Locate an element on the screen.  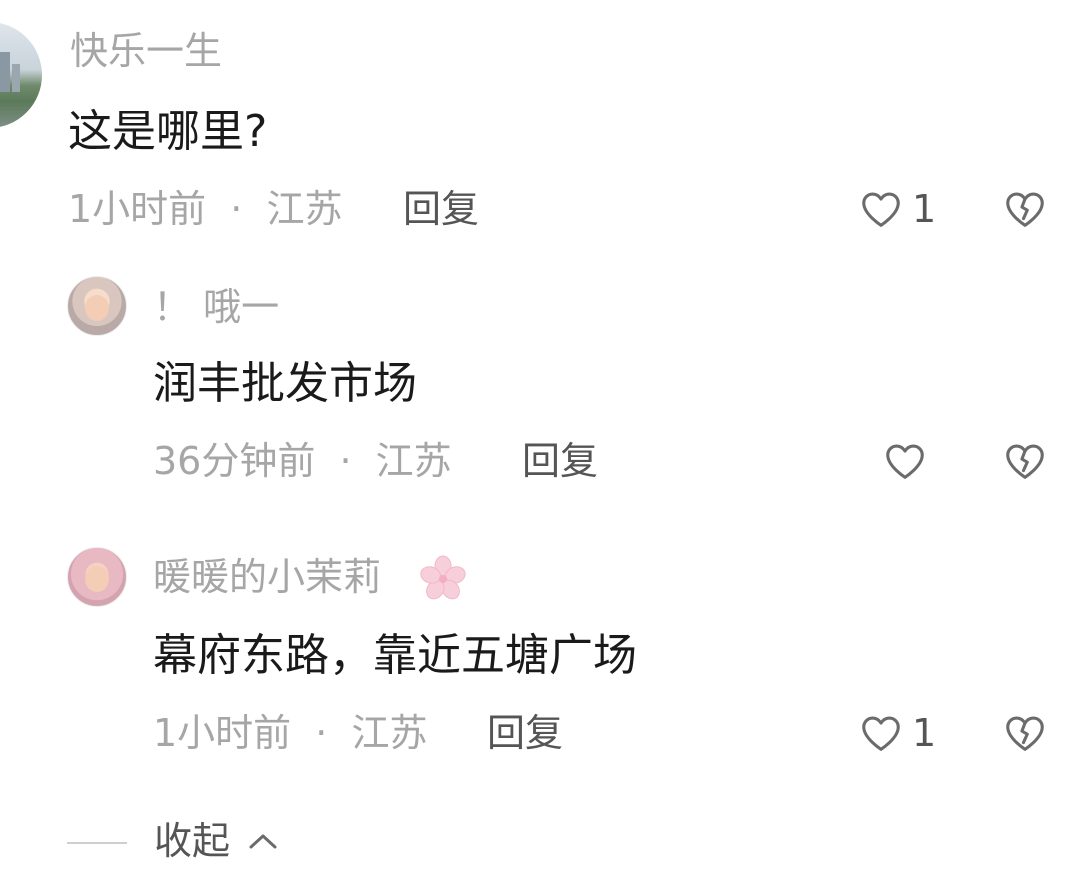
comment-text: 幕府东路，靠近五塘广场 is located at coordinates (395, 655).